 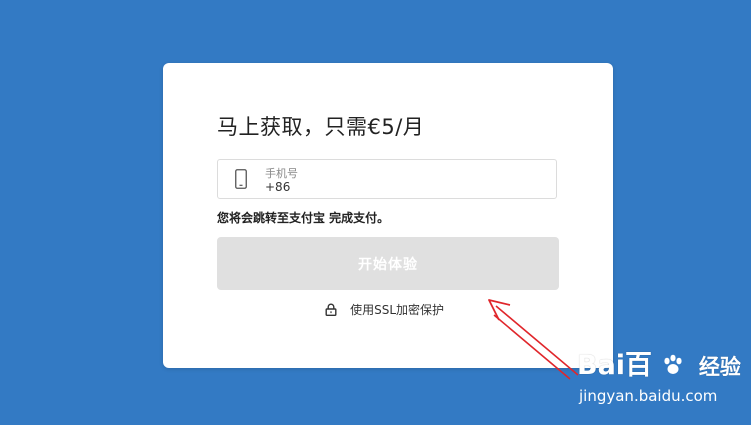 I want to click on ssl-notice: 使用SSL加密保护, so click(x=384, y=308).